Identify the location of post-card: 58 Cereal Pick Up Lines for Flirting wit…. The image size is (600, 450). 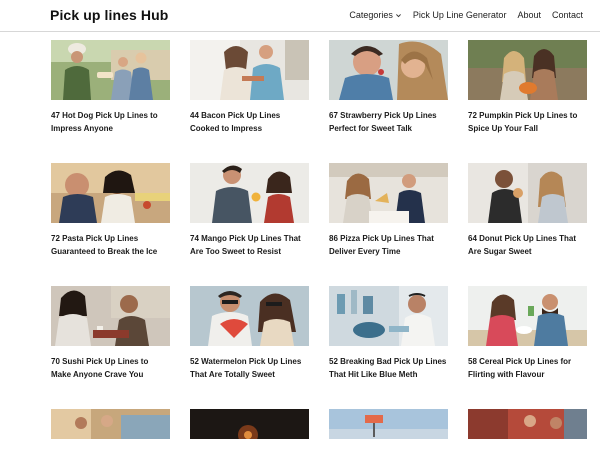
(527, 347).